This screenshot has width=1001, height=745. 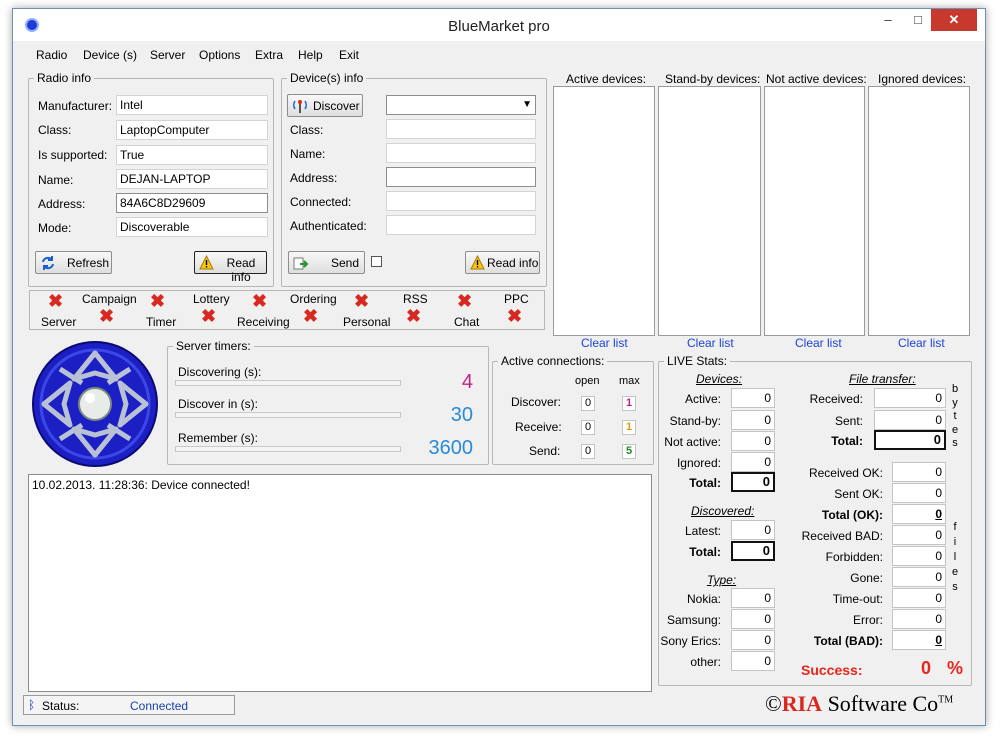 I want to click on antenna-icon, so click(x=300, y=107).